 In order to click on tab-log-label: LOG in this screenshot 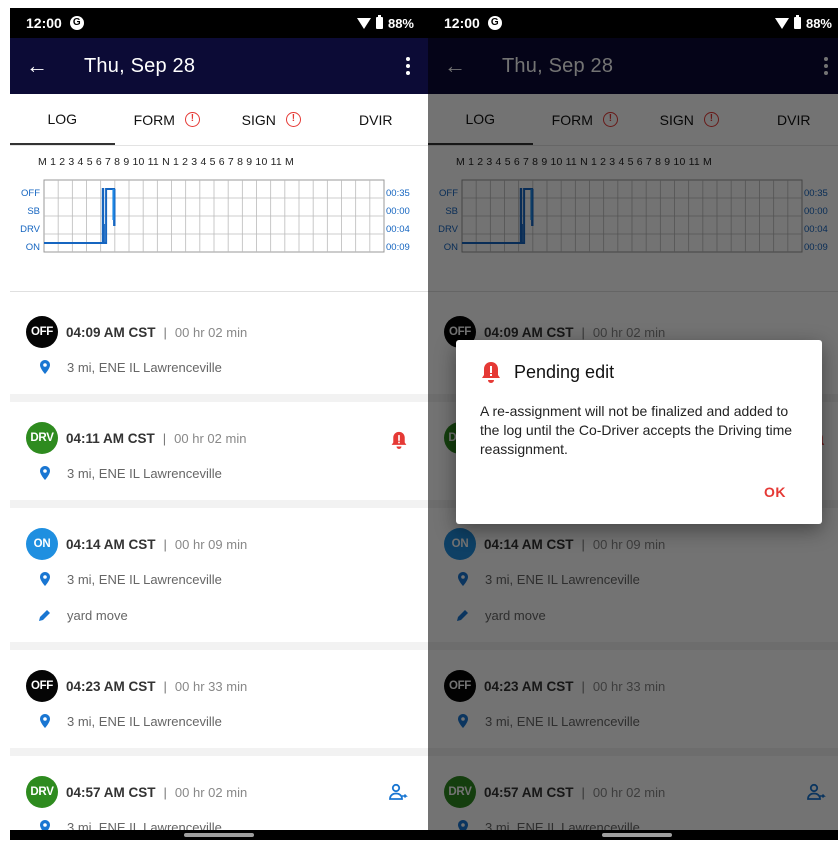, I will do `click(62, 118)`.